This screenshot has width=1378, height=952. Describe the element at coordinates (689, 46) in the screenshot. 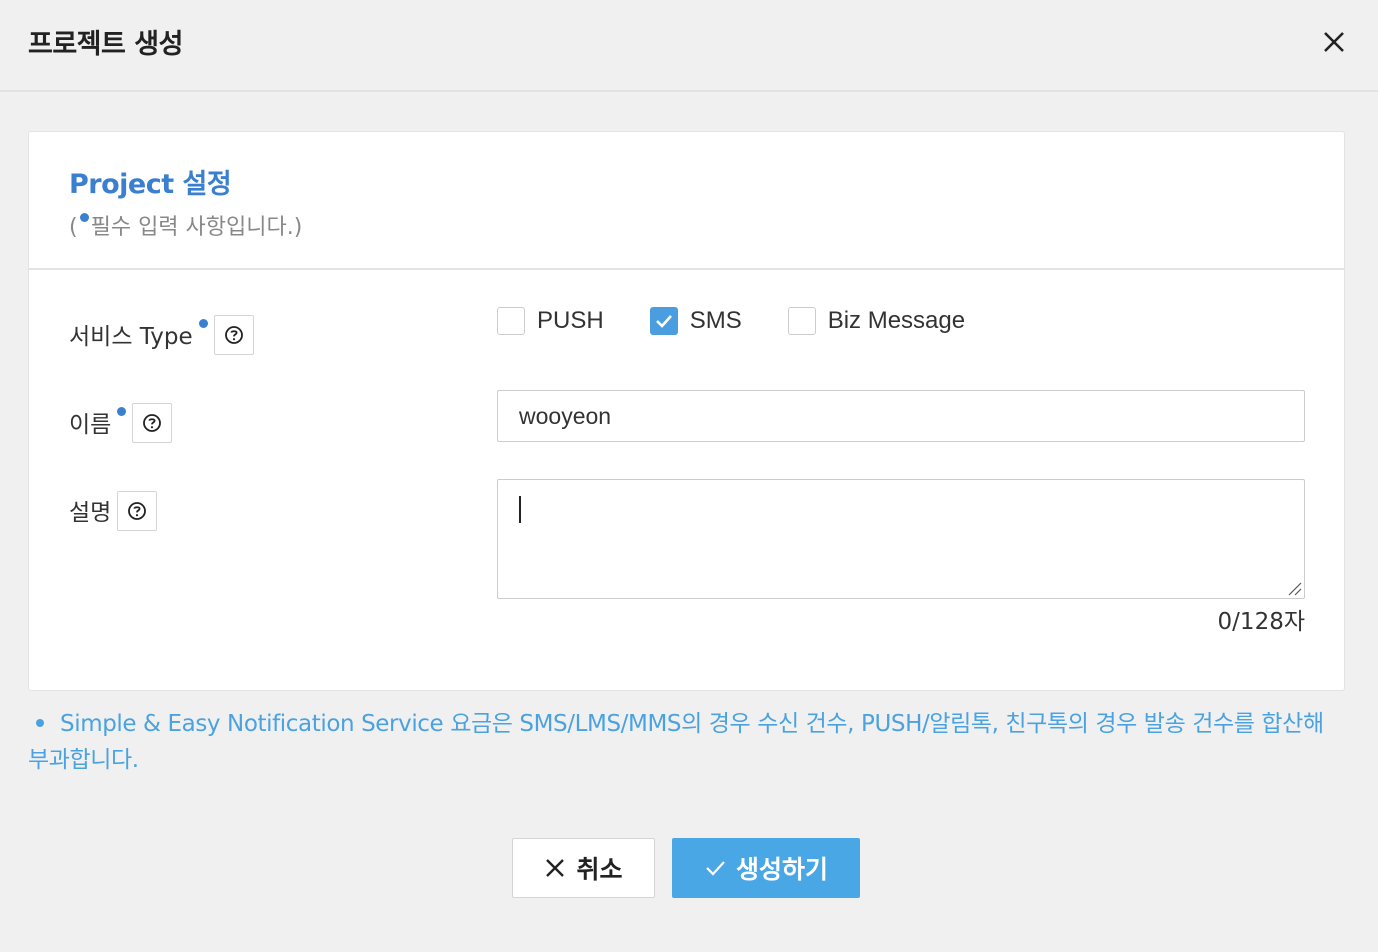

I see `modal-header: 프로젝트 생성` at that location.